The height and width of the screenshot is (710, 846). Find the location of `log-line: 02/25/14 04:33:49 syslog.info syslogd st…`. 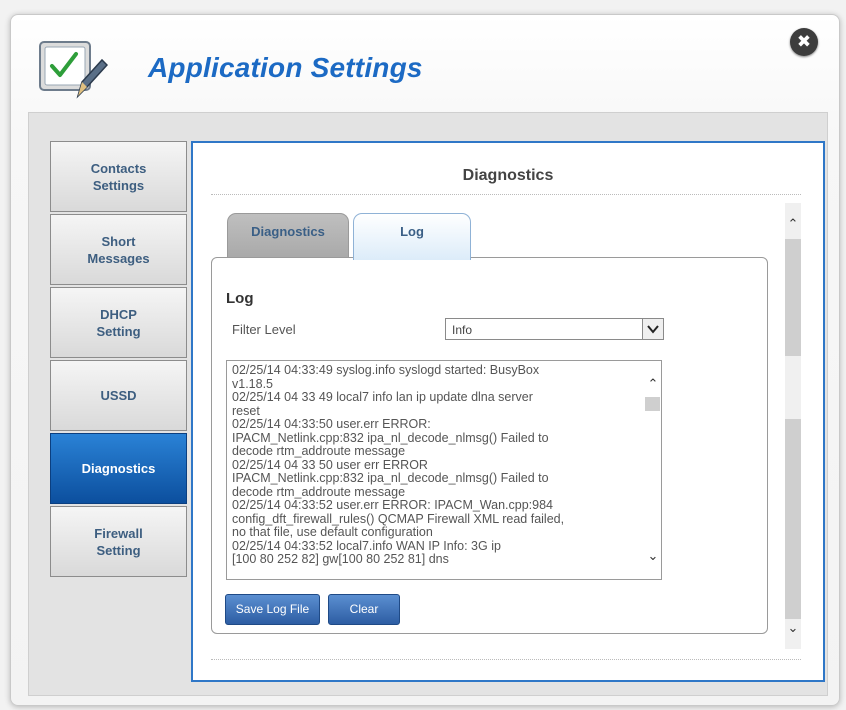

log-line: 02/25/14 04:33:49 syslog.info syslogd st… is located at coordinates (386, 370).